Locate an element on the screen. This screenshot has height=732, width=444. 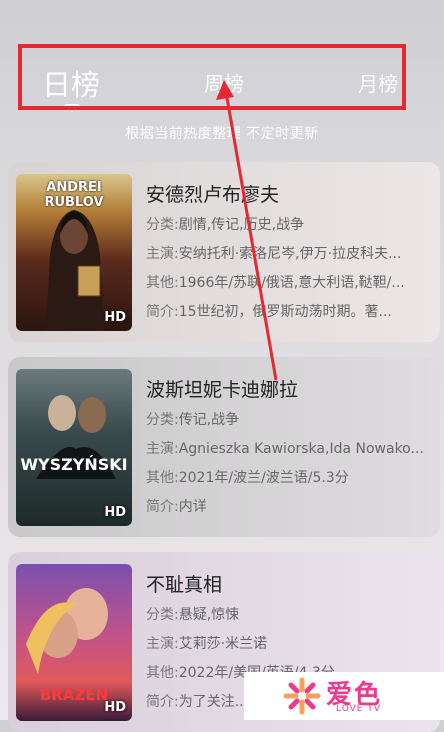
watermark-logo: 爱色 LOVE TV is located at coordinates (344, 696).